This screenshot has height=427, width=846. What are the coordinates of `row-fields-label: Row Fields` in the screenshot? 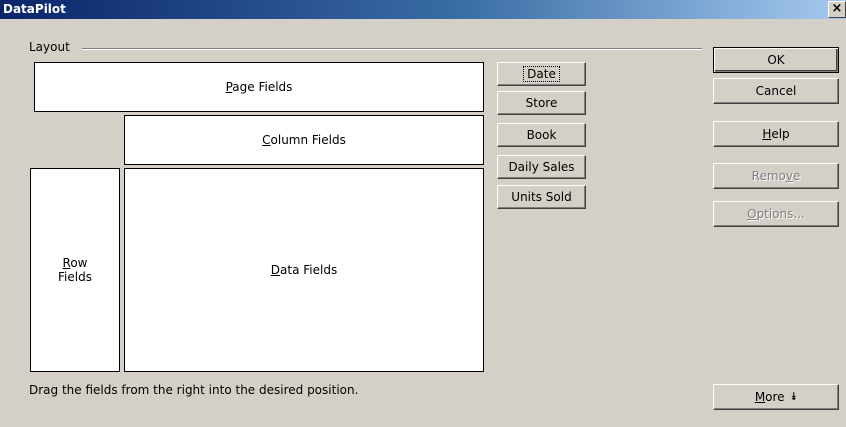 It's located at (75, 270).